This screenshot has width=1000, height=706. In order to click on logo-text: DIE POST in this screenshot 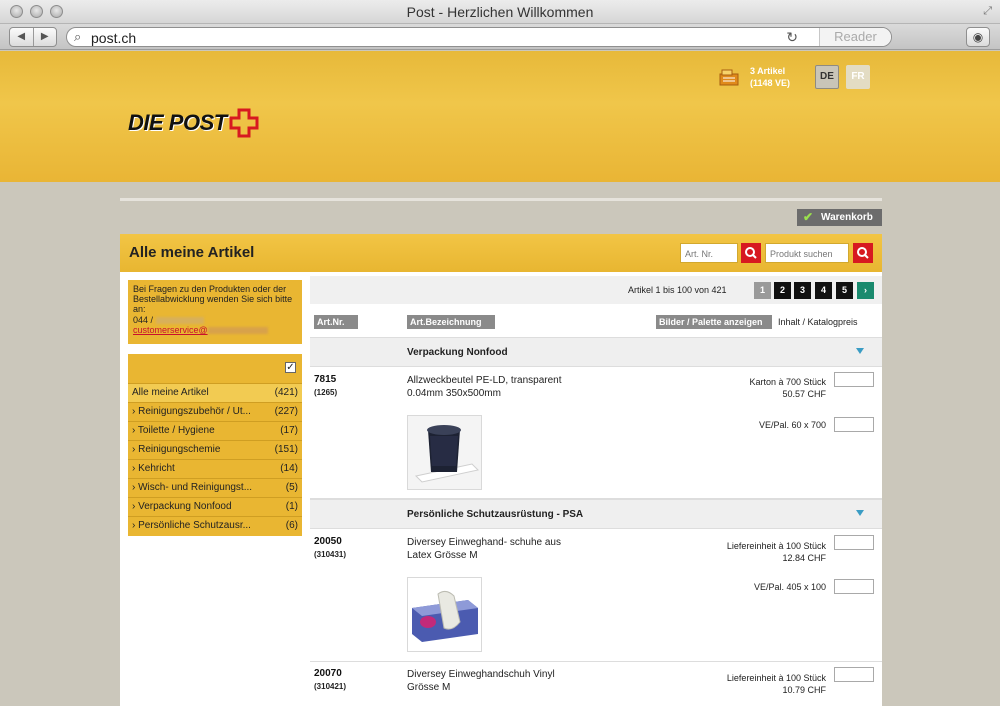, I will do `click(177, 122)`.